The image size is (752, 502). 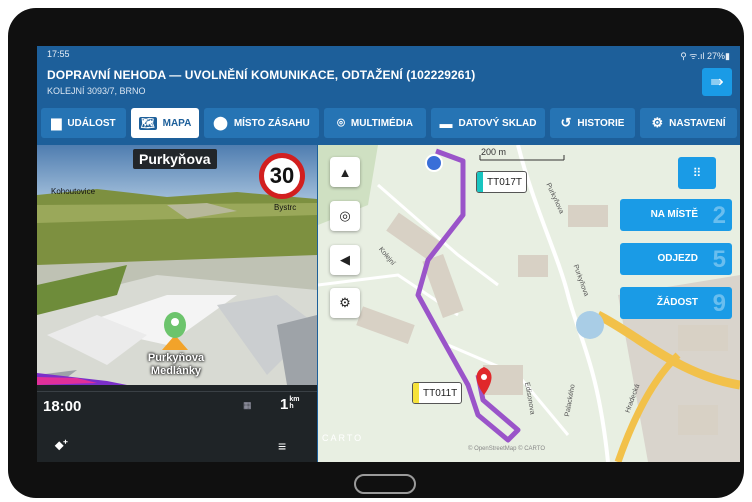 I want to click on action-label: ŽÁDOST, so click(x=677, y=302).